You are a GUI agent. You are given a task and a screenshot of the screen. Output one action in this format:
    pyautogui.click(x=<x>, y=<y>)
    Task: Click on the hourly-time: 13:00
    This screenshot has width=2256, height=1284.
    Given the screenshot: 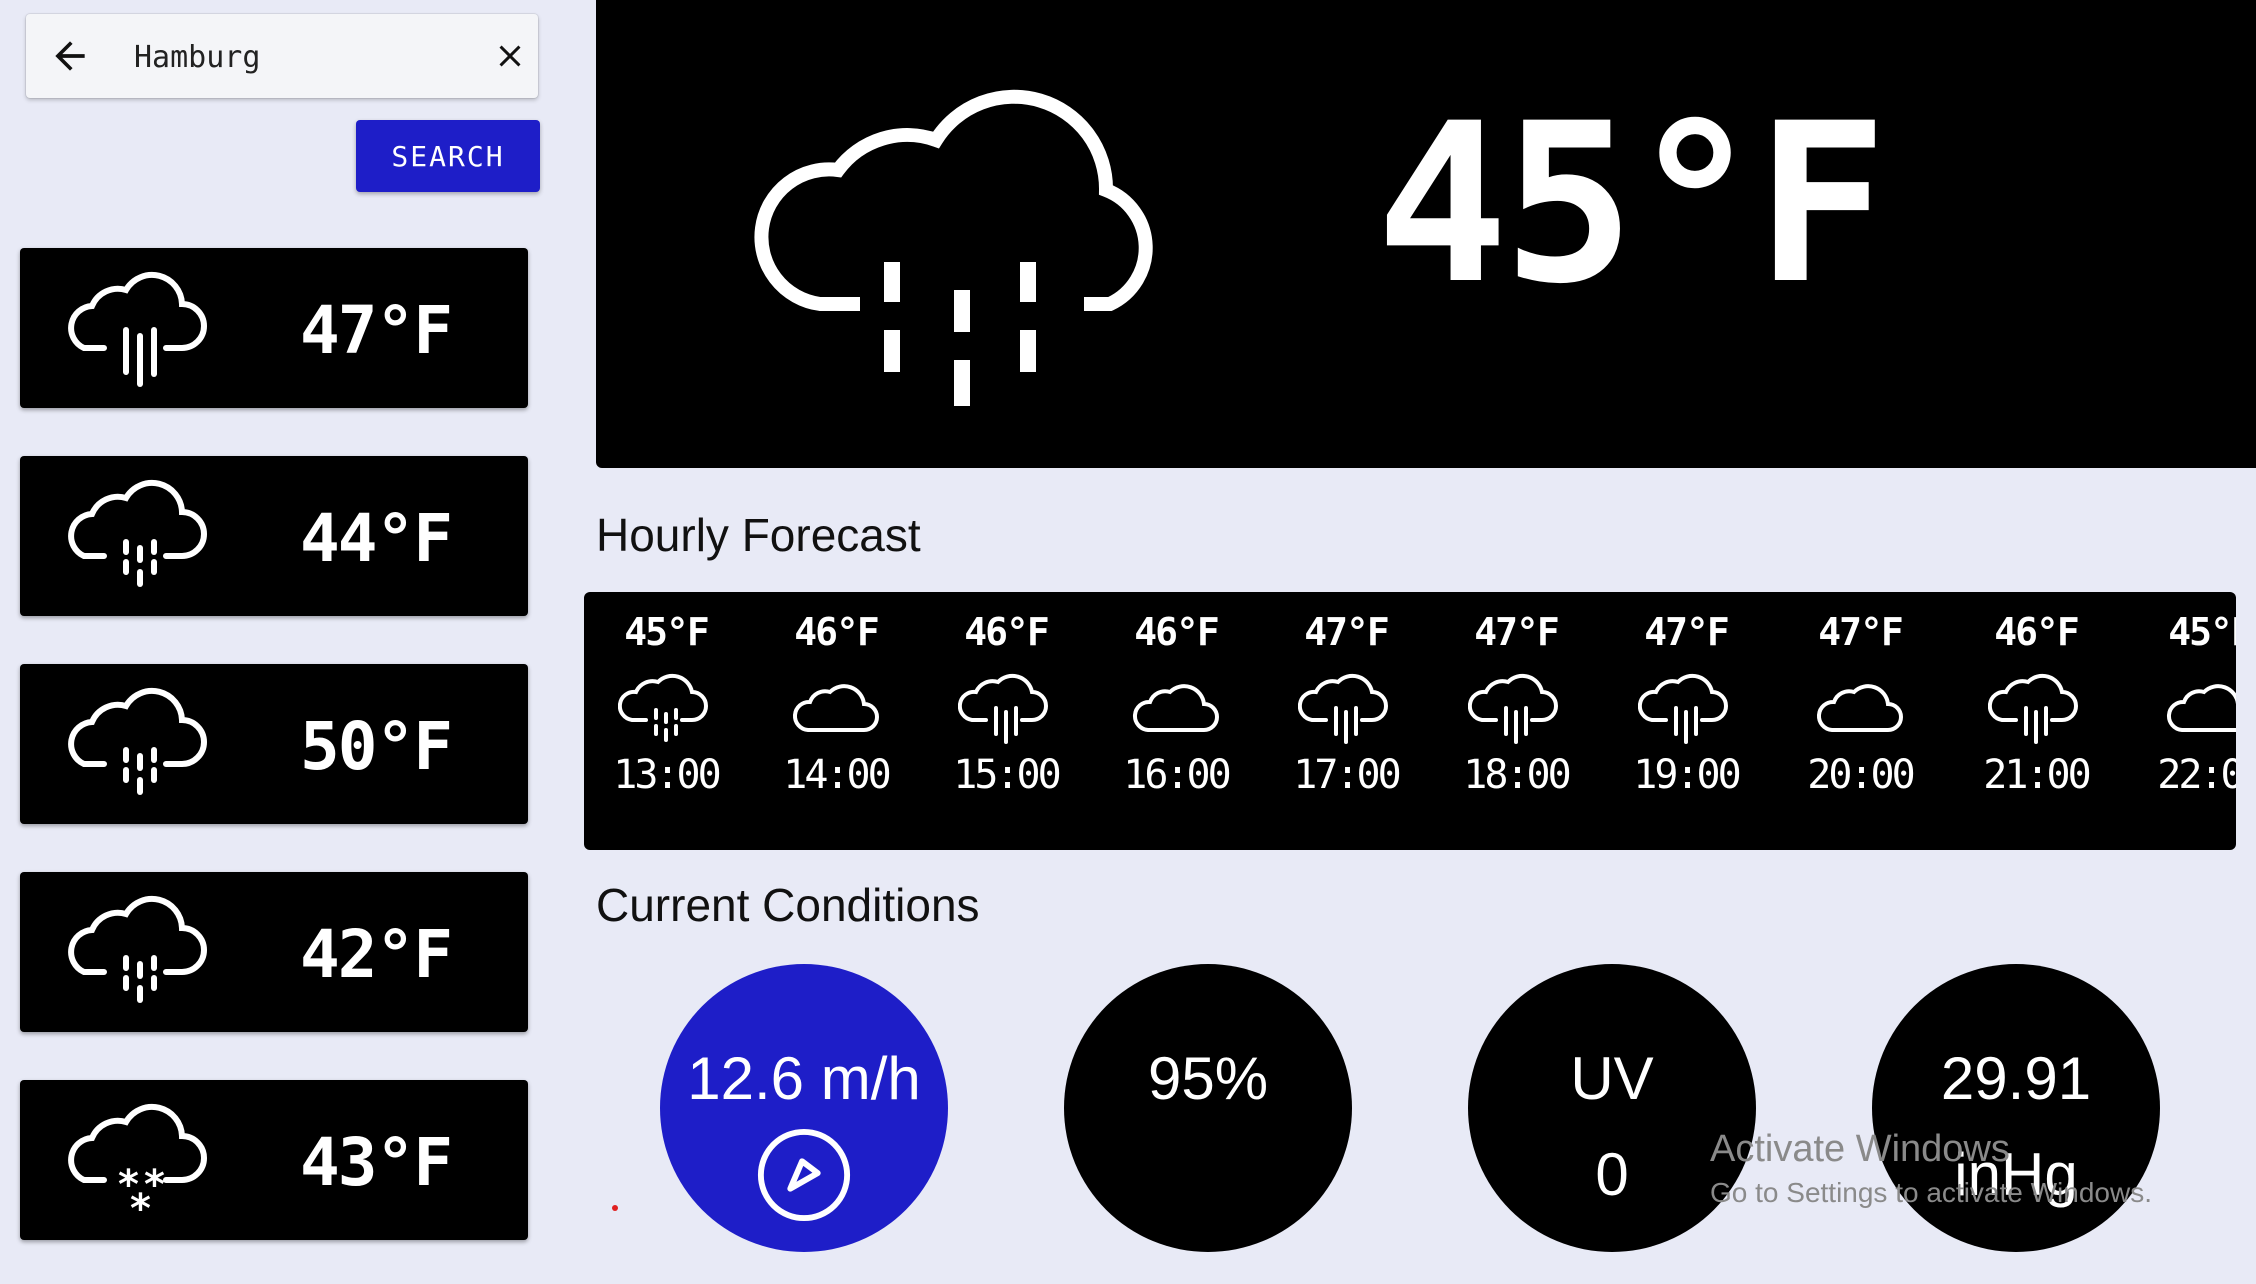 What is the action you would take?
    pyautogui.click(x=667, y=775)
    